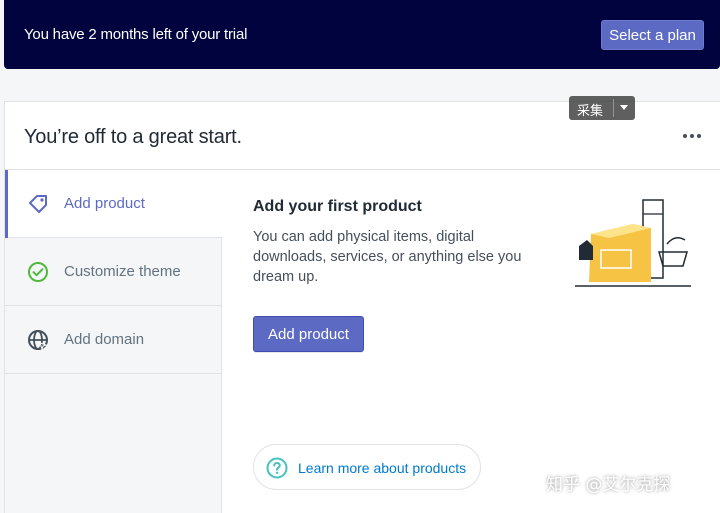 The image size is (720, 513). I want to click on tag-icon, so click(38, 203).